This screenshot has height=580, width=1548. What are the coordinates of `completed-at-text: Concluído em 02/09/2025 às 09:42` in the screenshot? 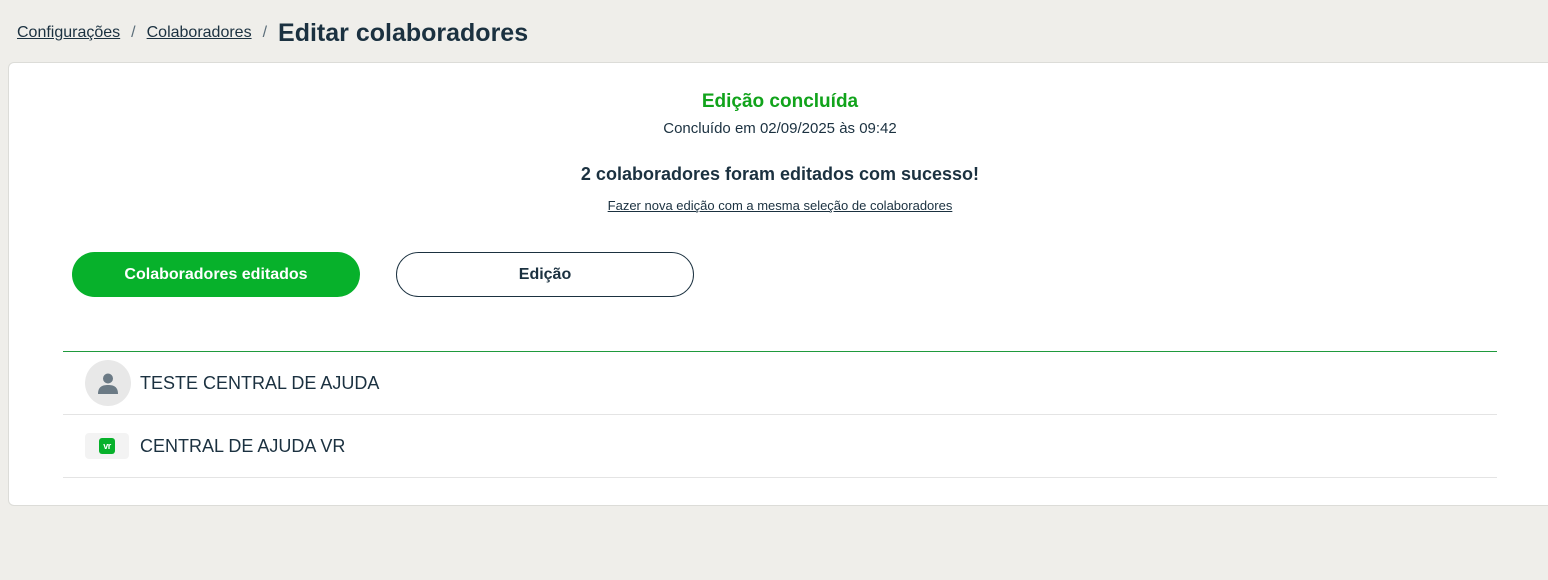 It's located at (780, 128).